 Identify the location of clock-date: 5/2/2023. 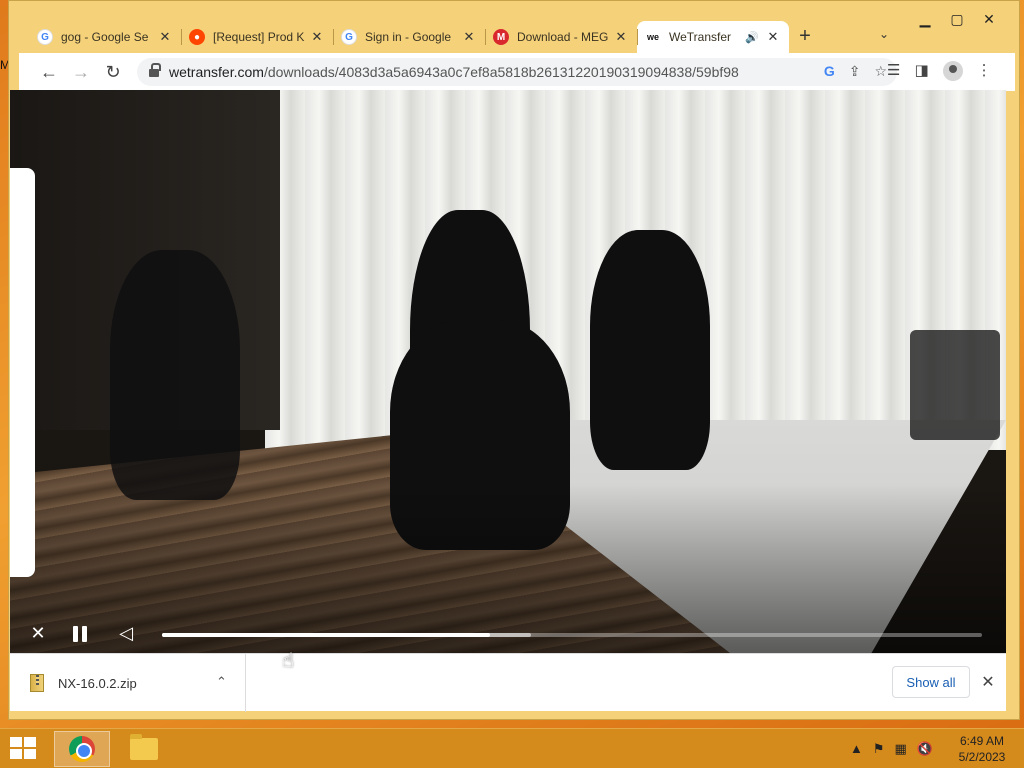
(982, 757).